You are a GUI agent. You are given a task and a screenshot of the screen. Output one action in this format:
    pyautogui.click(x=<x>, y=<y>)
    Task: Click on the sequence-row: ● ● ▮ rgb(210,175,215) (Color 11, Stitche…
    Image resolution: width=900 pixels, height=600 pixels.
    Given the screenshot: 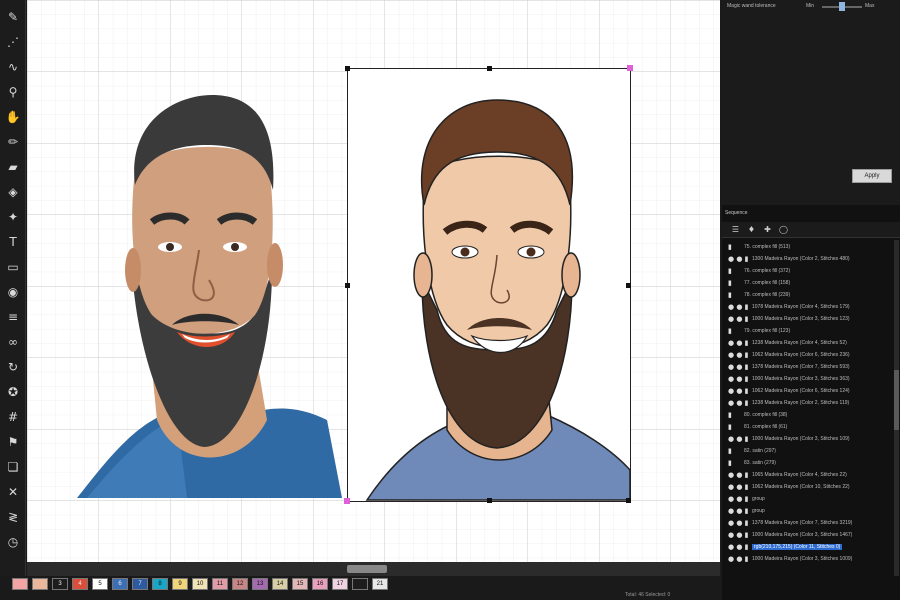 What is the action you would take?
    pyautogui.click(x=807, y=547)
    